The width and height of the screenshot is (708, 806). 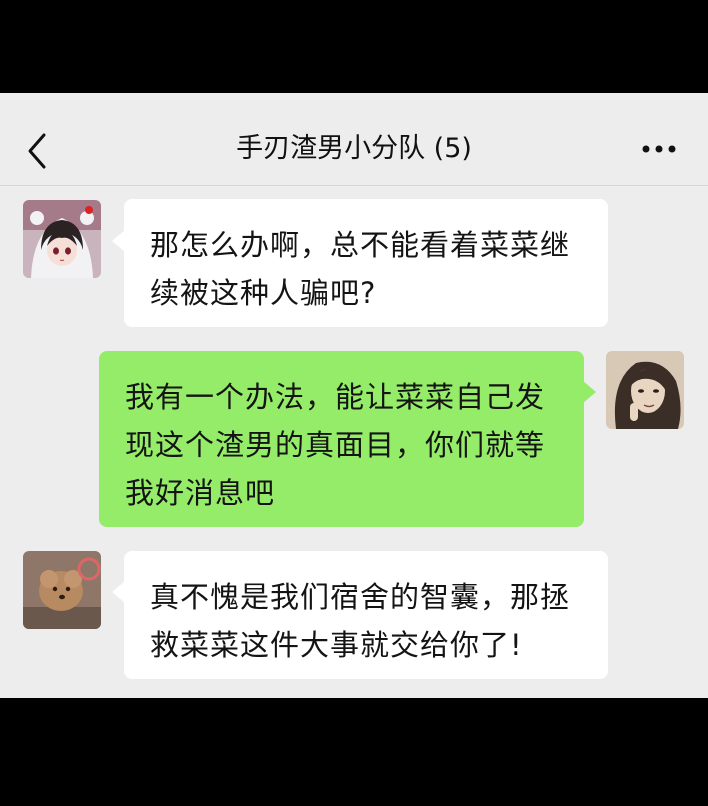 I want to click on sketch-girl-avatar-icon, so click(x=645, y=390).